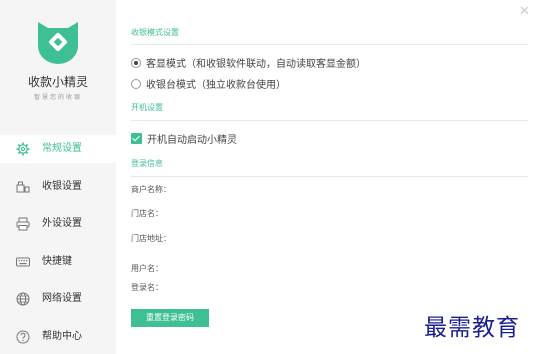 This screenshot has height=354, width=546. Describe the element at coordinates (147, 107) in the screenshot. I see `section-title-startup: 开机设置` at that location.